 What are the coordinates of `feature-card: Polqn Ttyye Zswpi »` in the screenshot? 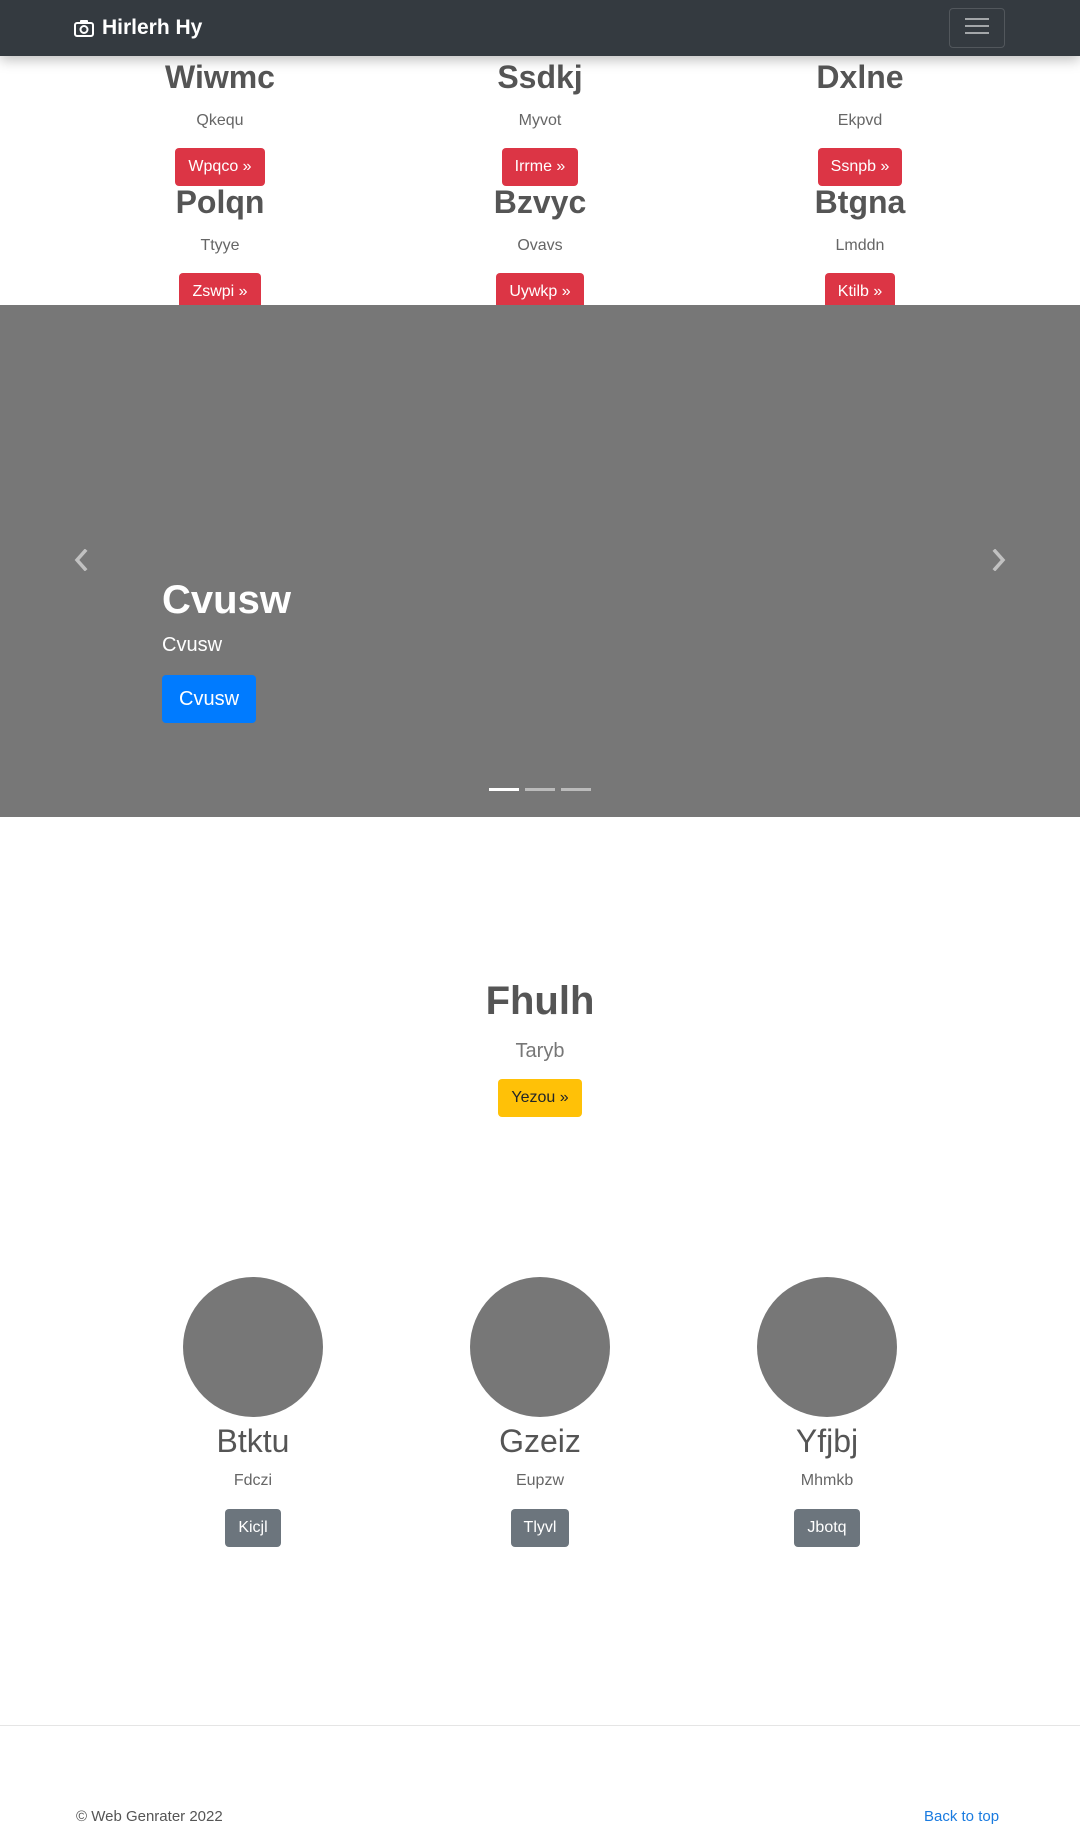 It's located at (220, 246).